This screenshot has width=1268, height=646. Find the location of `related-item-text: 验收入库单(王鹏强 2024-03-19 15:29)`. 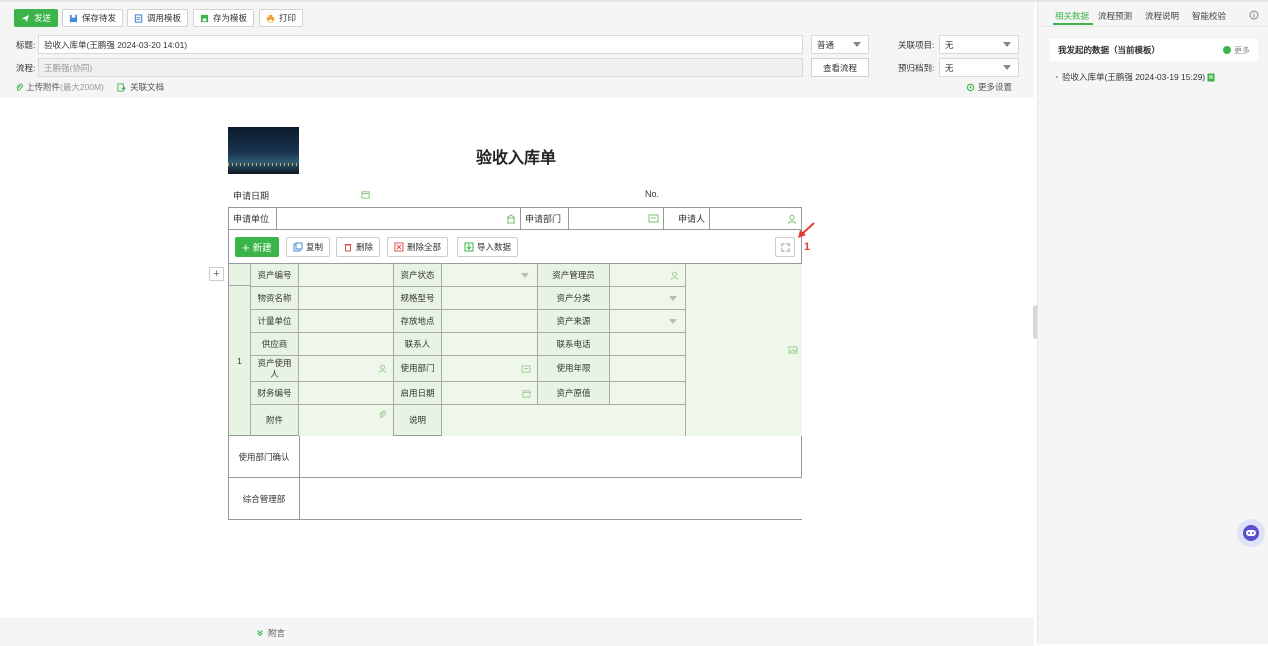

related-item-text: 验收入库单(王鹏强 2024-03-19 15:29) is located at coordinates (1134, 77).